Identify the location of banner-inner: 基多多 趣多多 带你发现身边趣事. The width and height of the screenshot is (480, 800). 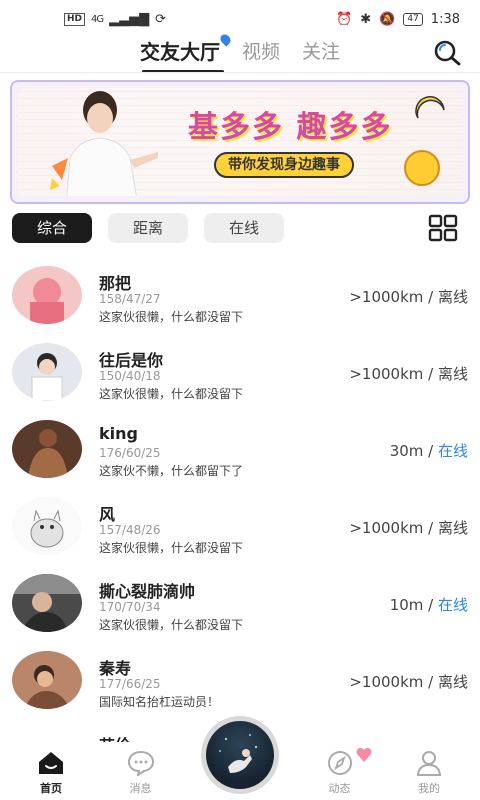
(240, 142).